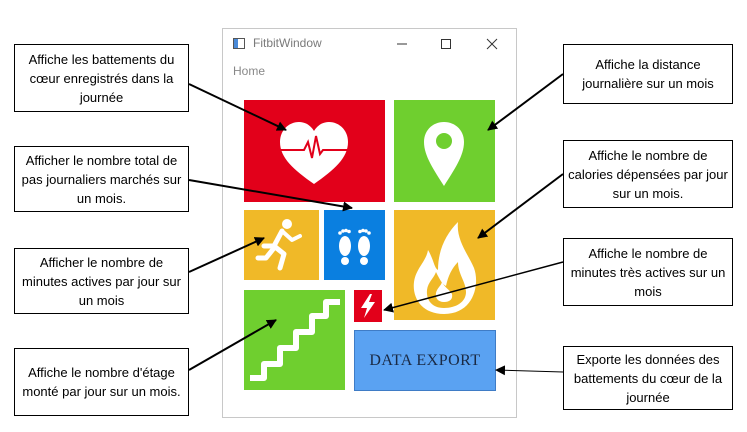 Image resolution: width=747 pixels, height=432 pixels. I want to click on flame-icon, so click(445, 268).